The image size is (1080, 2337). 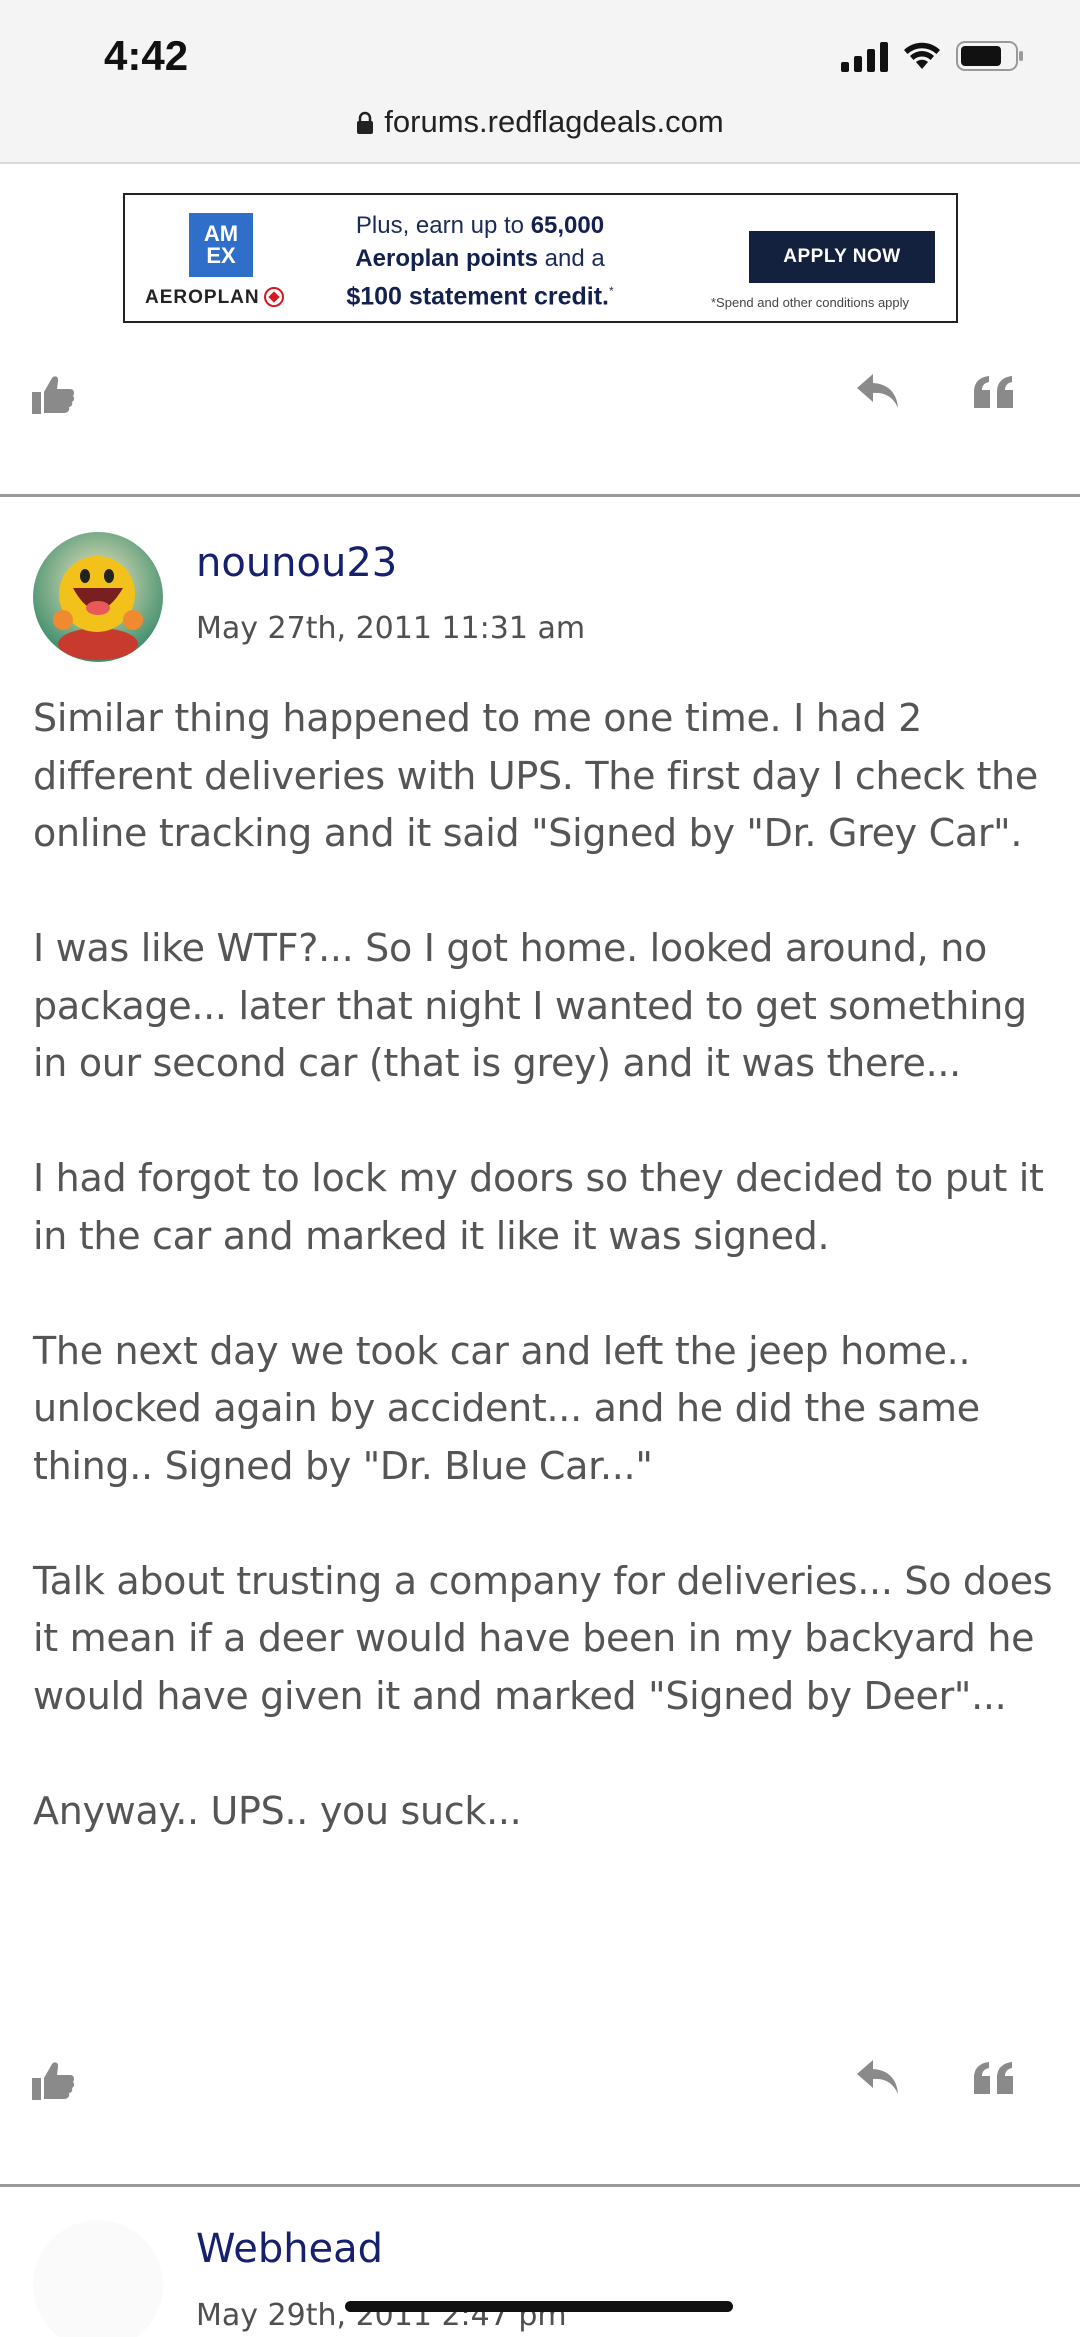 What do you see at coordinates (446, 258) in the screenshot?
I see `ad-line2-bold: Aeroplan points` at bounding box center [446, 258].